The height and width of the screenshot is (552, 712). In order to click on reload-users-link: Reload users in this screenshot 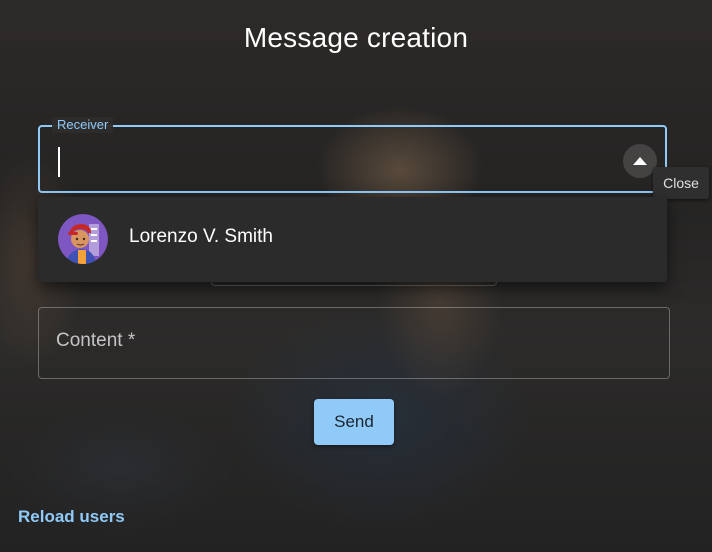, I will do `click(71, 517)`.